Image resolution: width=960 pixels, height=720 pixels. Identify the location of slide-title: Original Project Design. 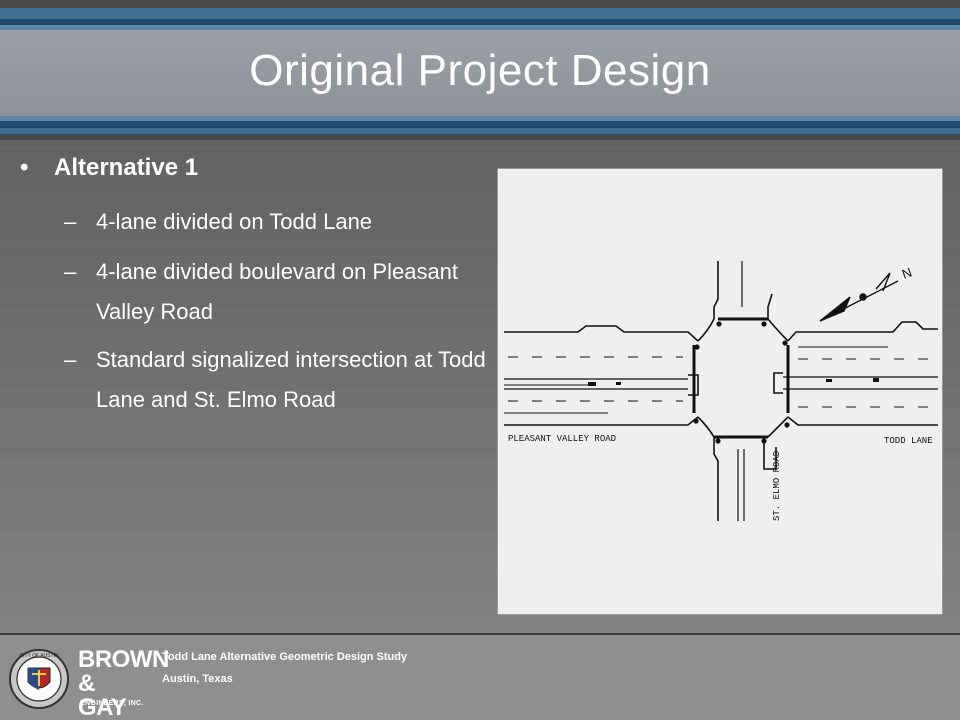
(480, 70).